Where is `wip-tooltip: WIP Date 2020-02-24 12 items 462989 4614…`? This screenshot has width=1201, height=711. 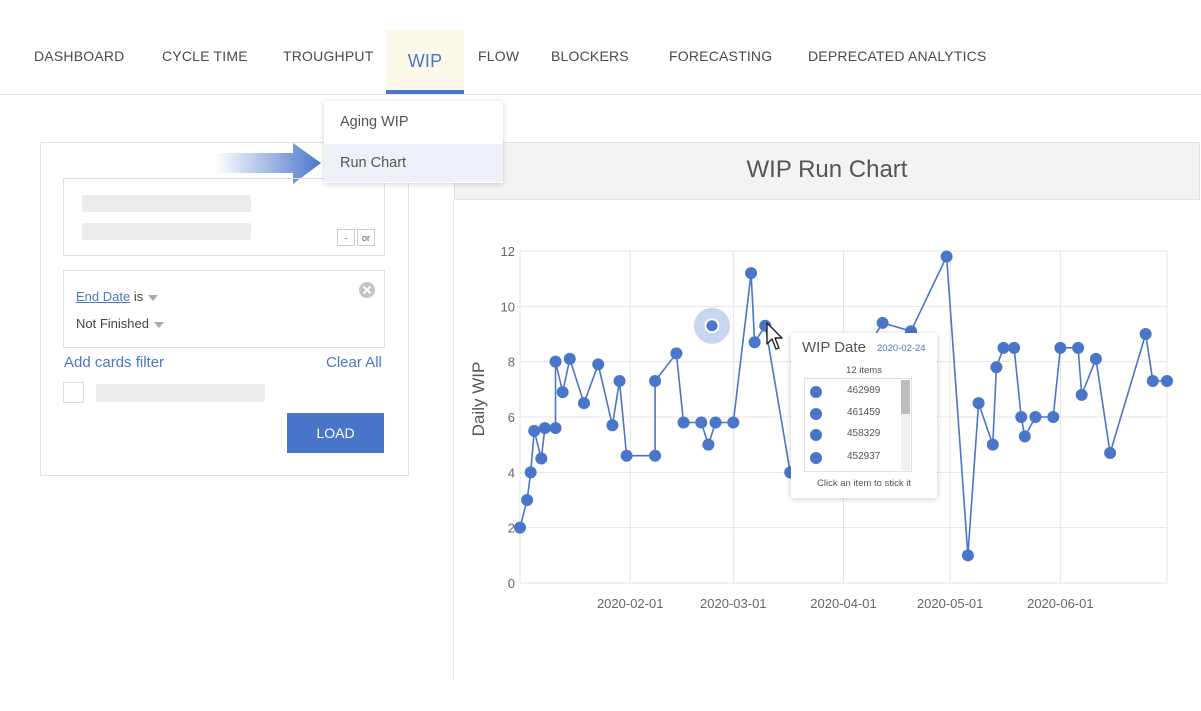
wip-tooltip: WIP Date 2020-02-24 12 items 462989 4614… is located at coordinates (864, 415).